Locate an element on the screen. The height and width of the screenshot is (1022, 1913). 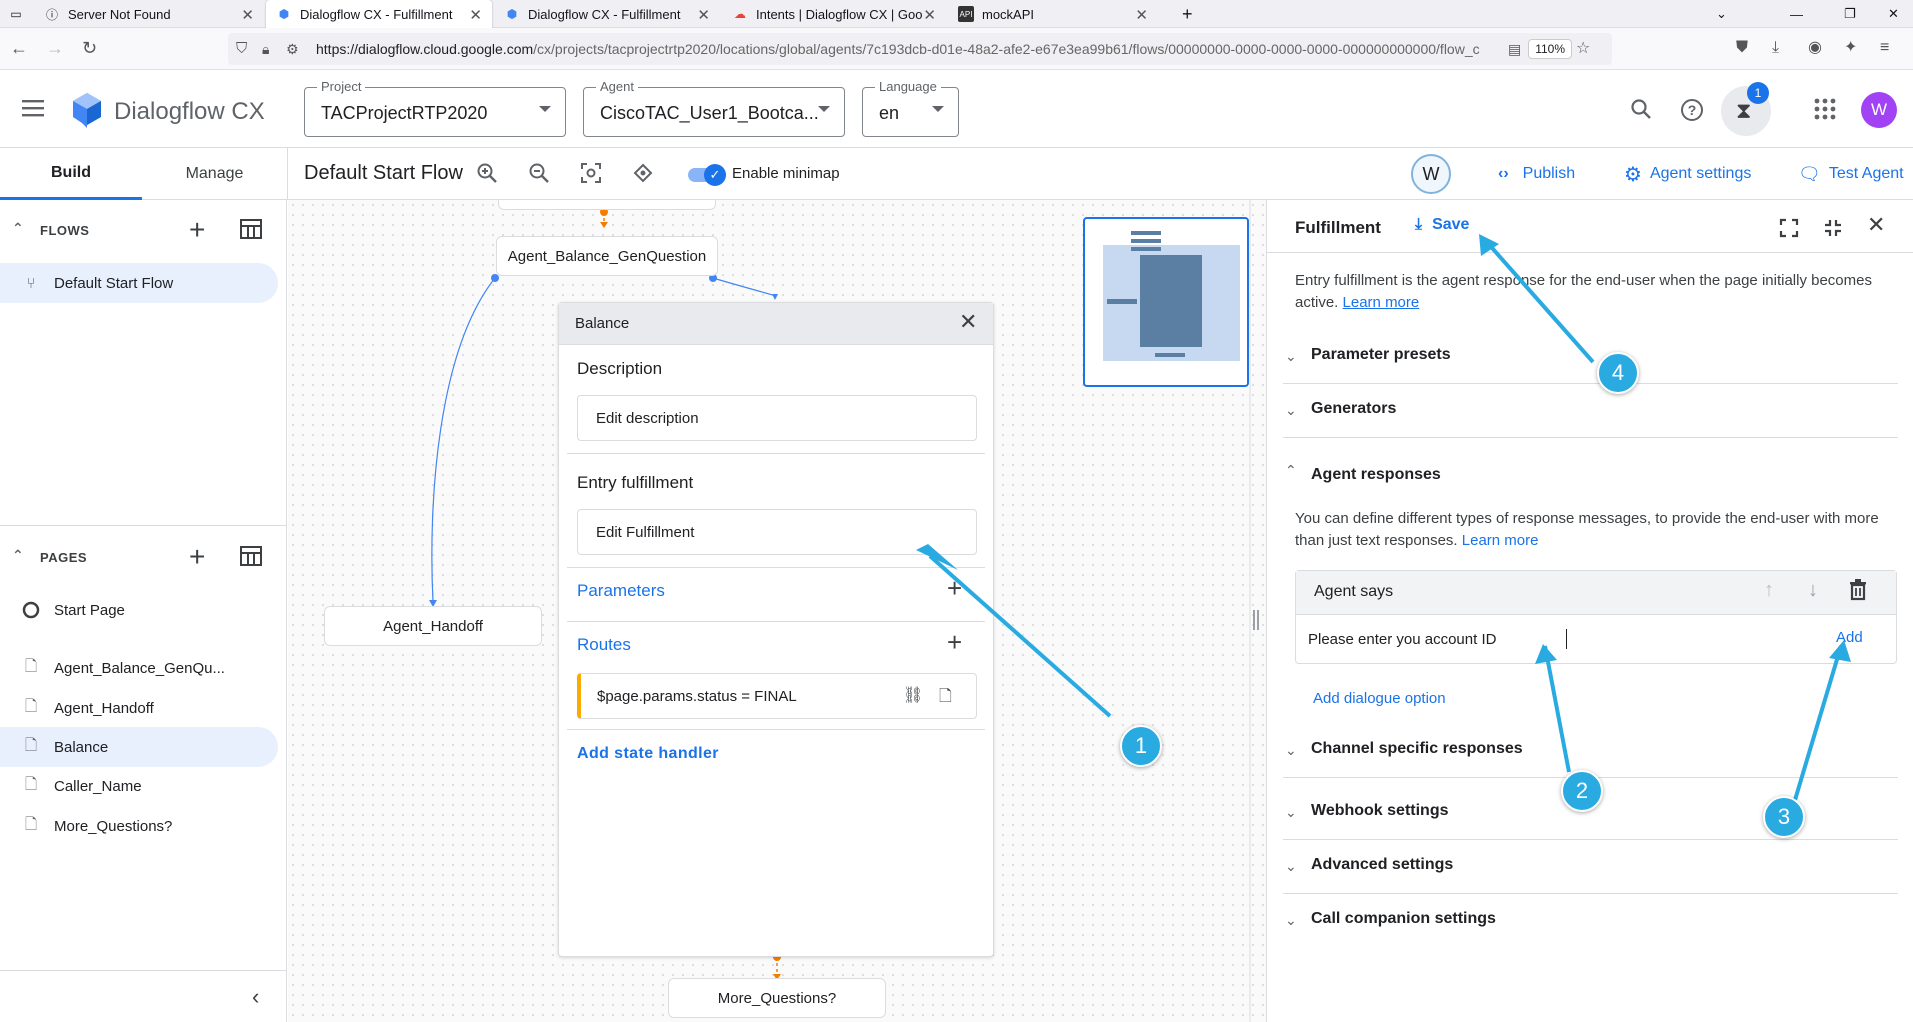
zoom-level: 110% is located at coordinates (1550, 49).